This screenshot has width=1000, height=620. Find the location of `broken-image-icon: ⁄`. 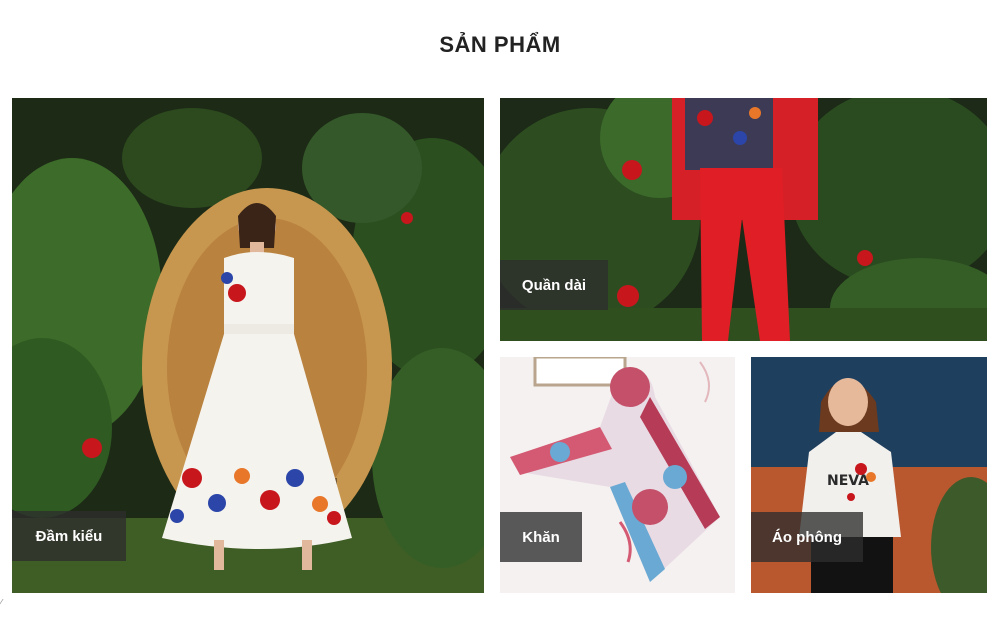

broken-image-icon: ⁄ is located at coordinates (1, 603).